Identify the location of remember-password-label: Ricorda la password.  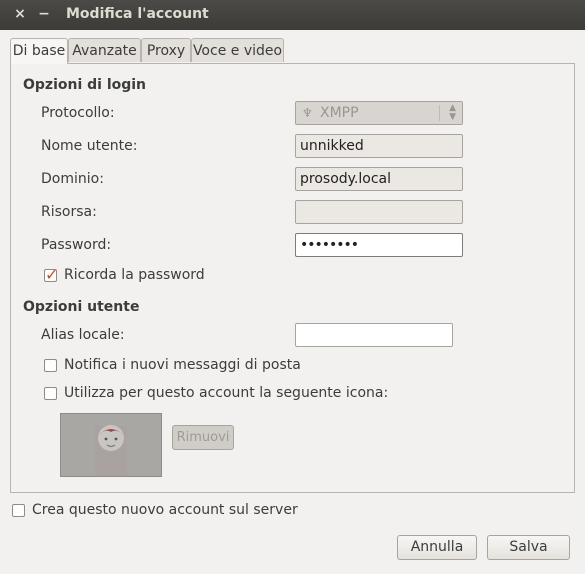
(134, 275).